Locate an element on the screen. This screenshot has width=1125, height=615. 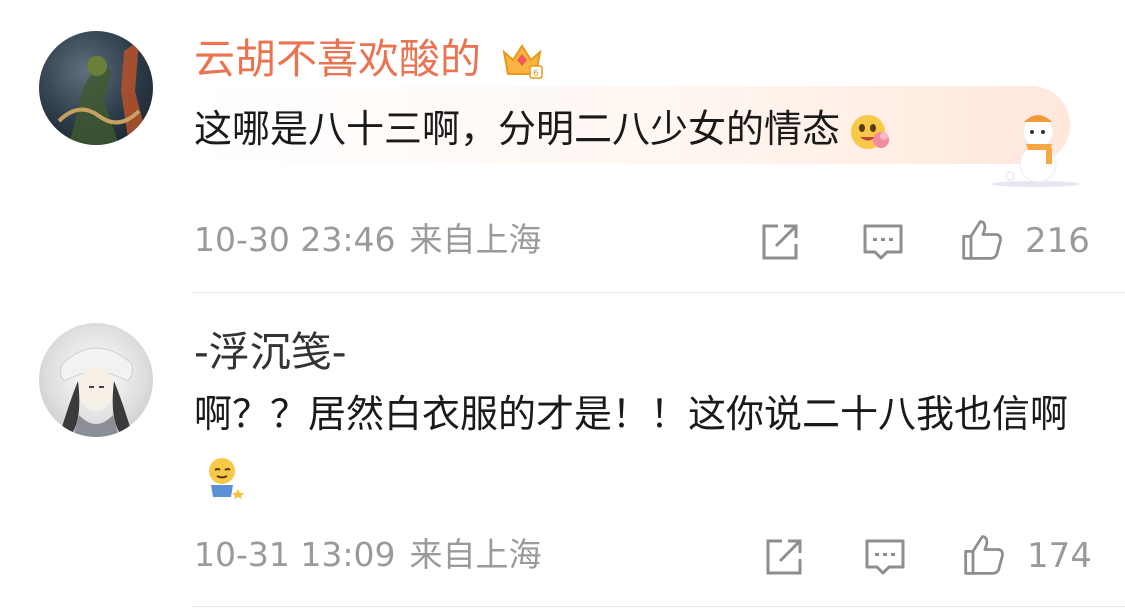
snowman-icon is located at coordinates (1035, 151).